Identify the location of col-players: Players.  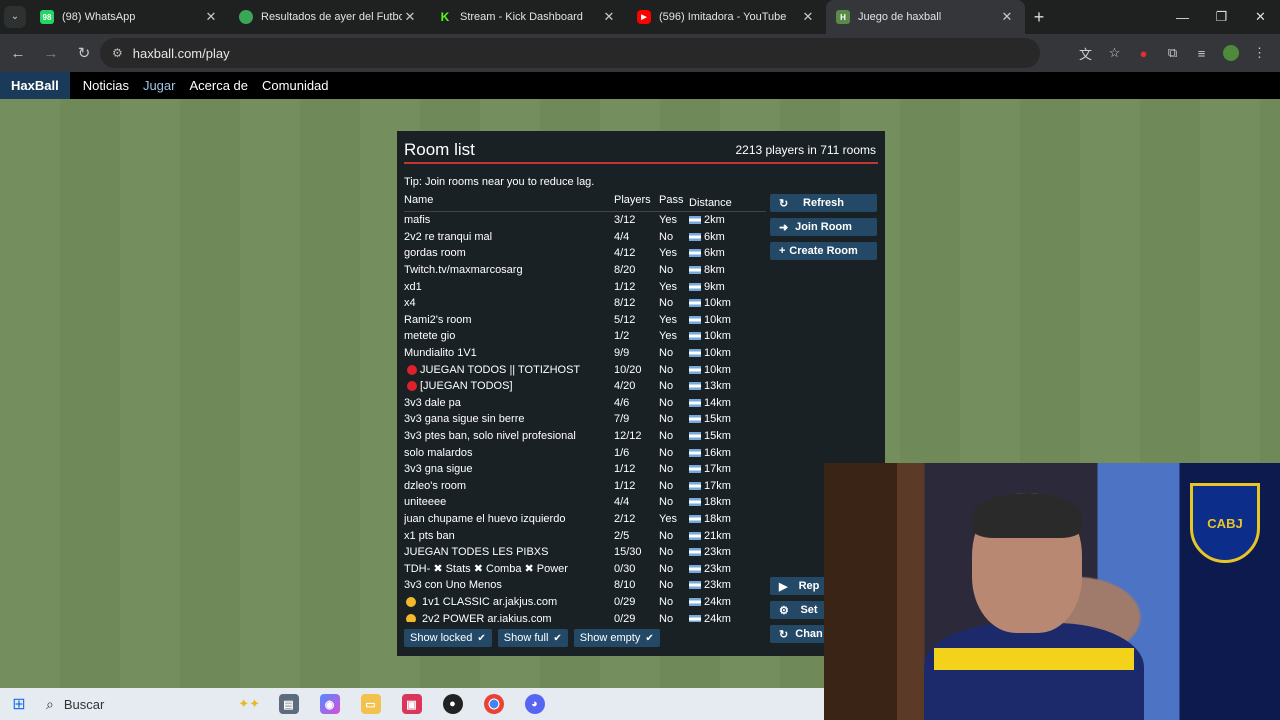
(636, 202).